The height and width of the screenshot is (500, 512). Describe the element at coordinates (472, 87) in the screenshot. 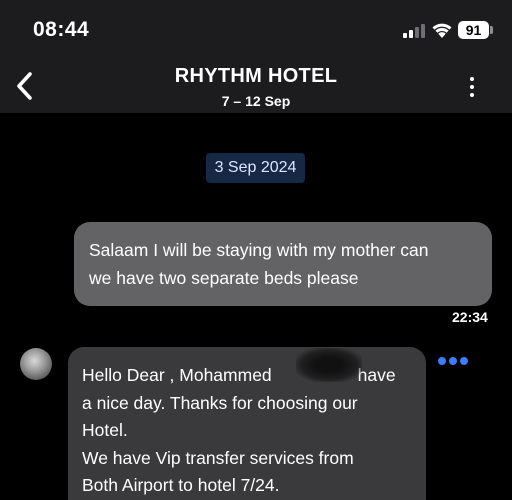

I see `more-options-icon` at that location.